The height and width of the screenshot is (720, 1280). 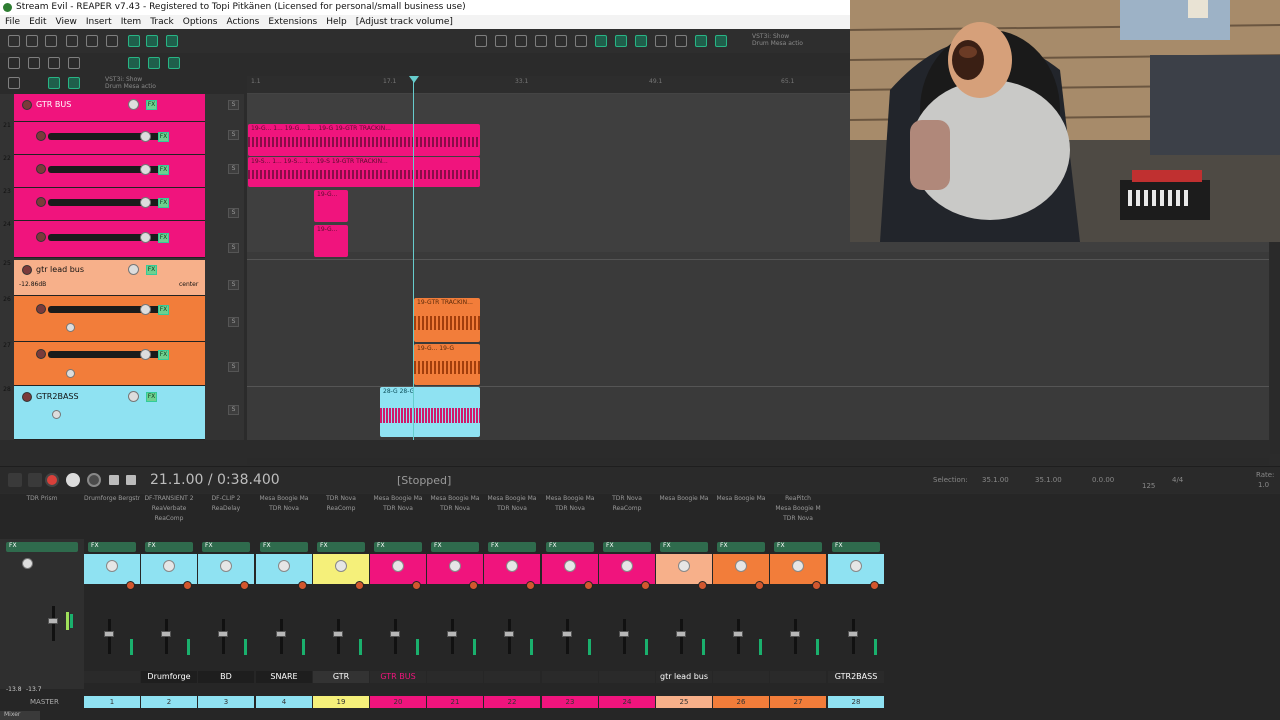 What do you see at coordinates (104, 239) in the screenshot?
I see `track-24: 24 FX` at bounding box center [104, 239].